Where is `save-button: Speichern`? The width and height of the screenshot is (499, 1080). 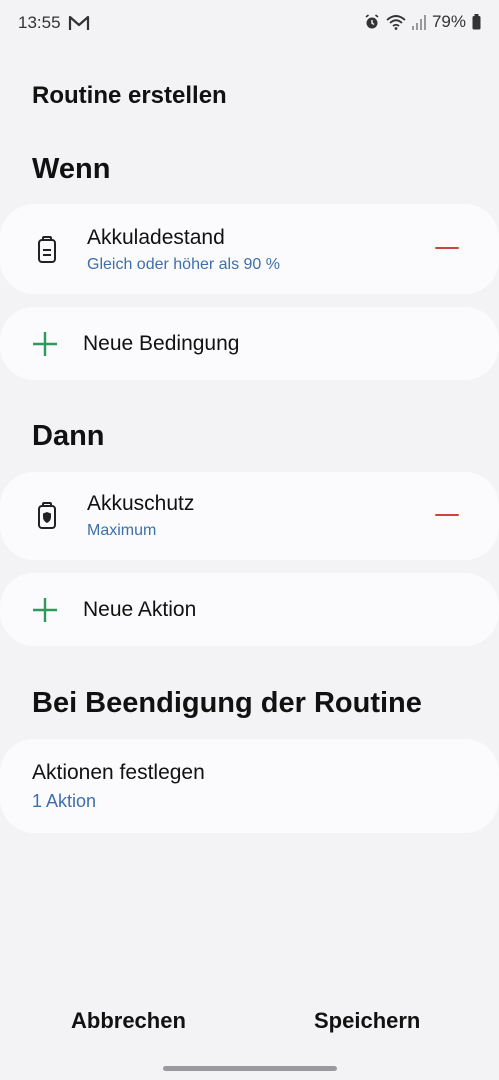
save-button: Speichern is located at coordinates (367, 1021).